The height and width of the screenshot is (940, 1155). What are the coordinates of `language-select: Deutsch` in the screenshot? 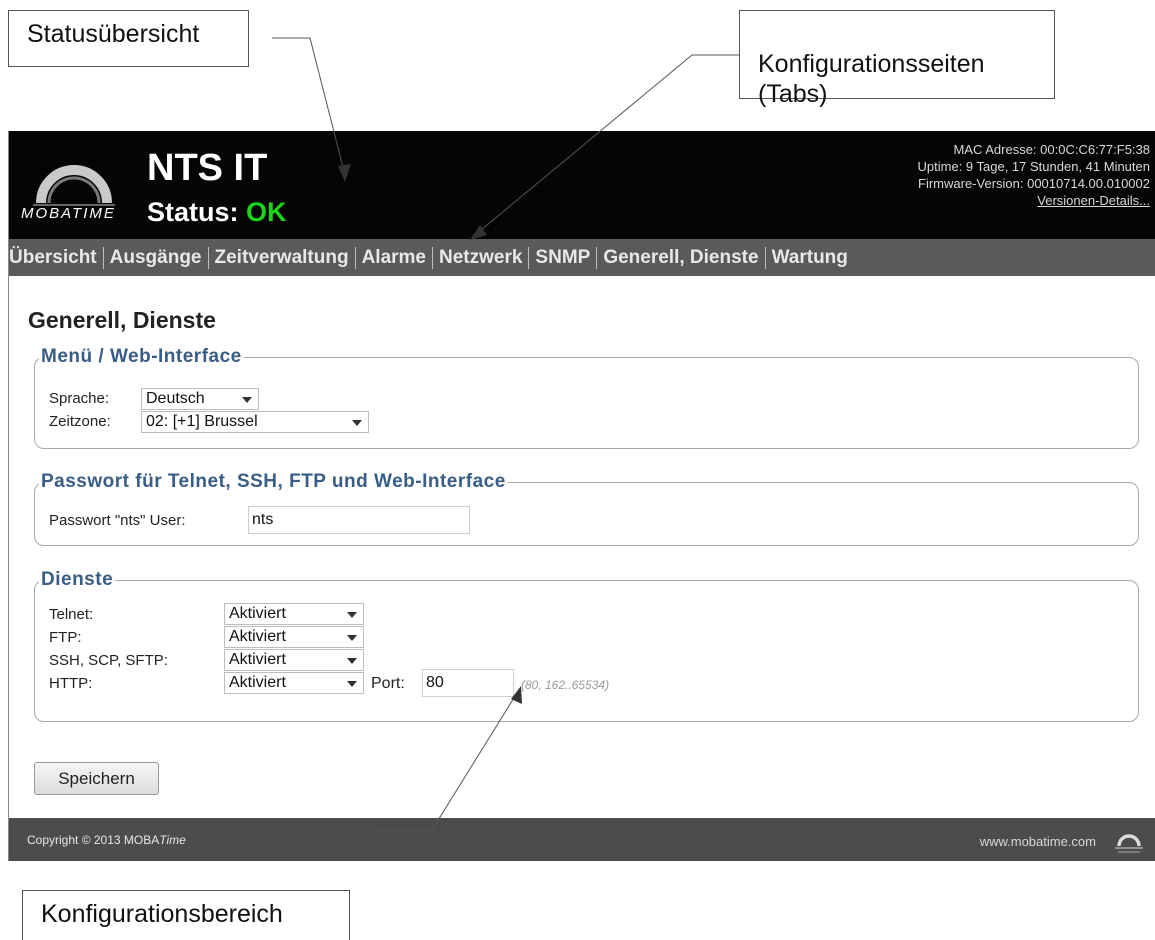 It's located at (200, 399).